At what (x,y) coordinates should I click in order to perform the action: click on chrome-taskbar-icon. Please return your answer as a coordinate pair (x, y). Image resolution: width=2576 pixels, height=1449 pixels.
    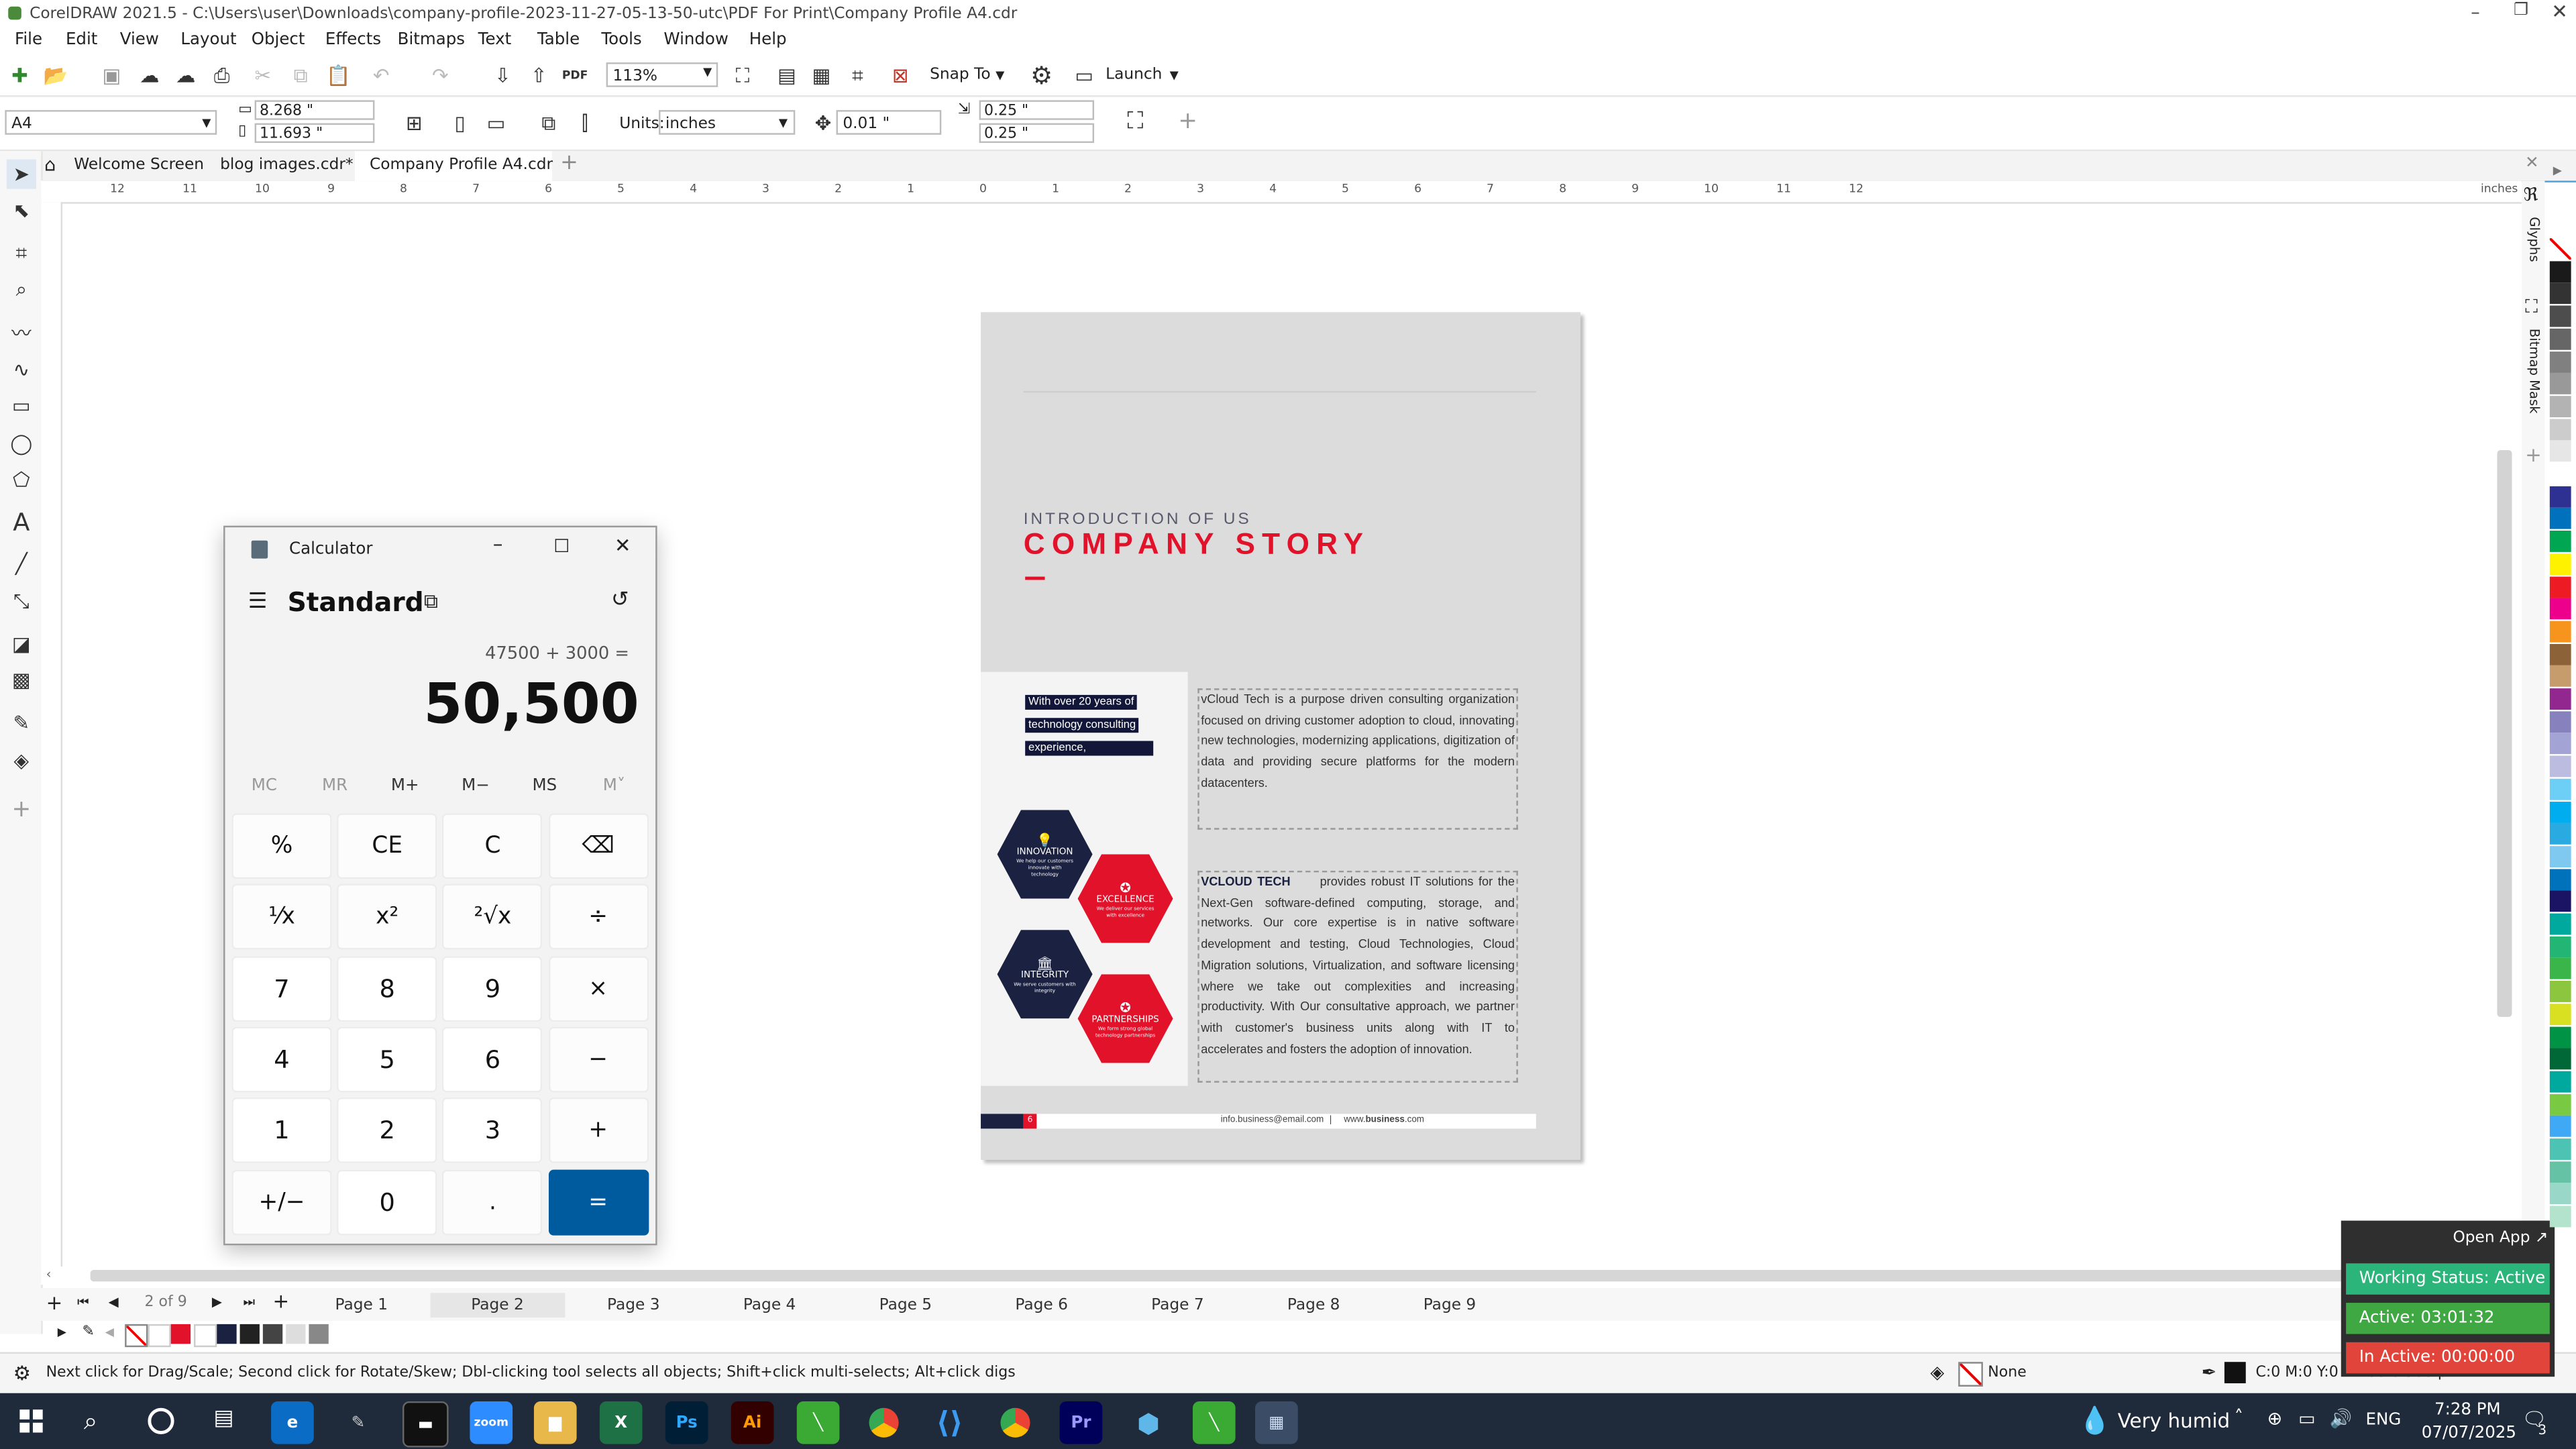
    Looking at the image, I should click on (884, 1422).